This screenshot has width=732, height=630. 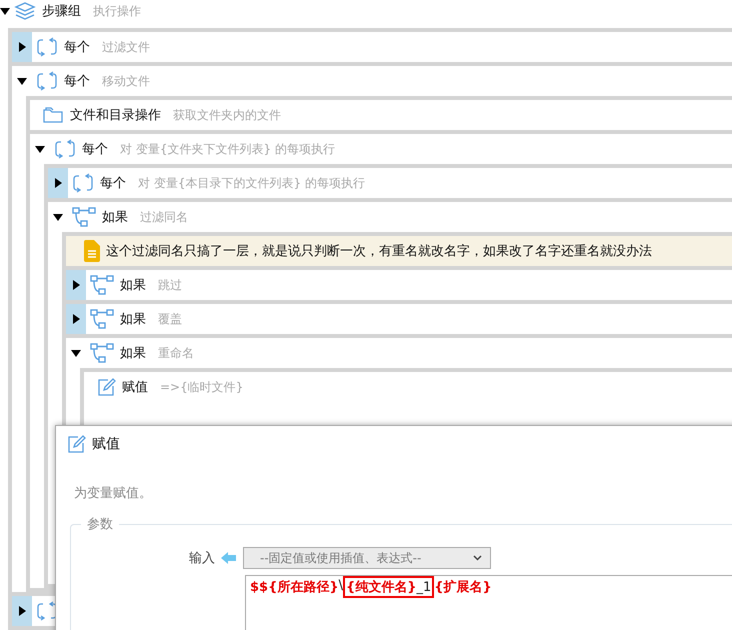 I want to click on step-description: 重命名, so click(x=176, y=353).